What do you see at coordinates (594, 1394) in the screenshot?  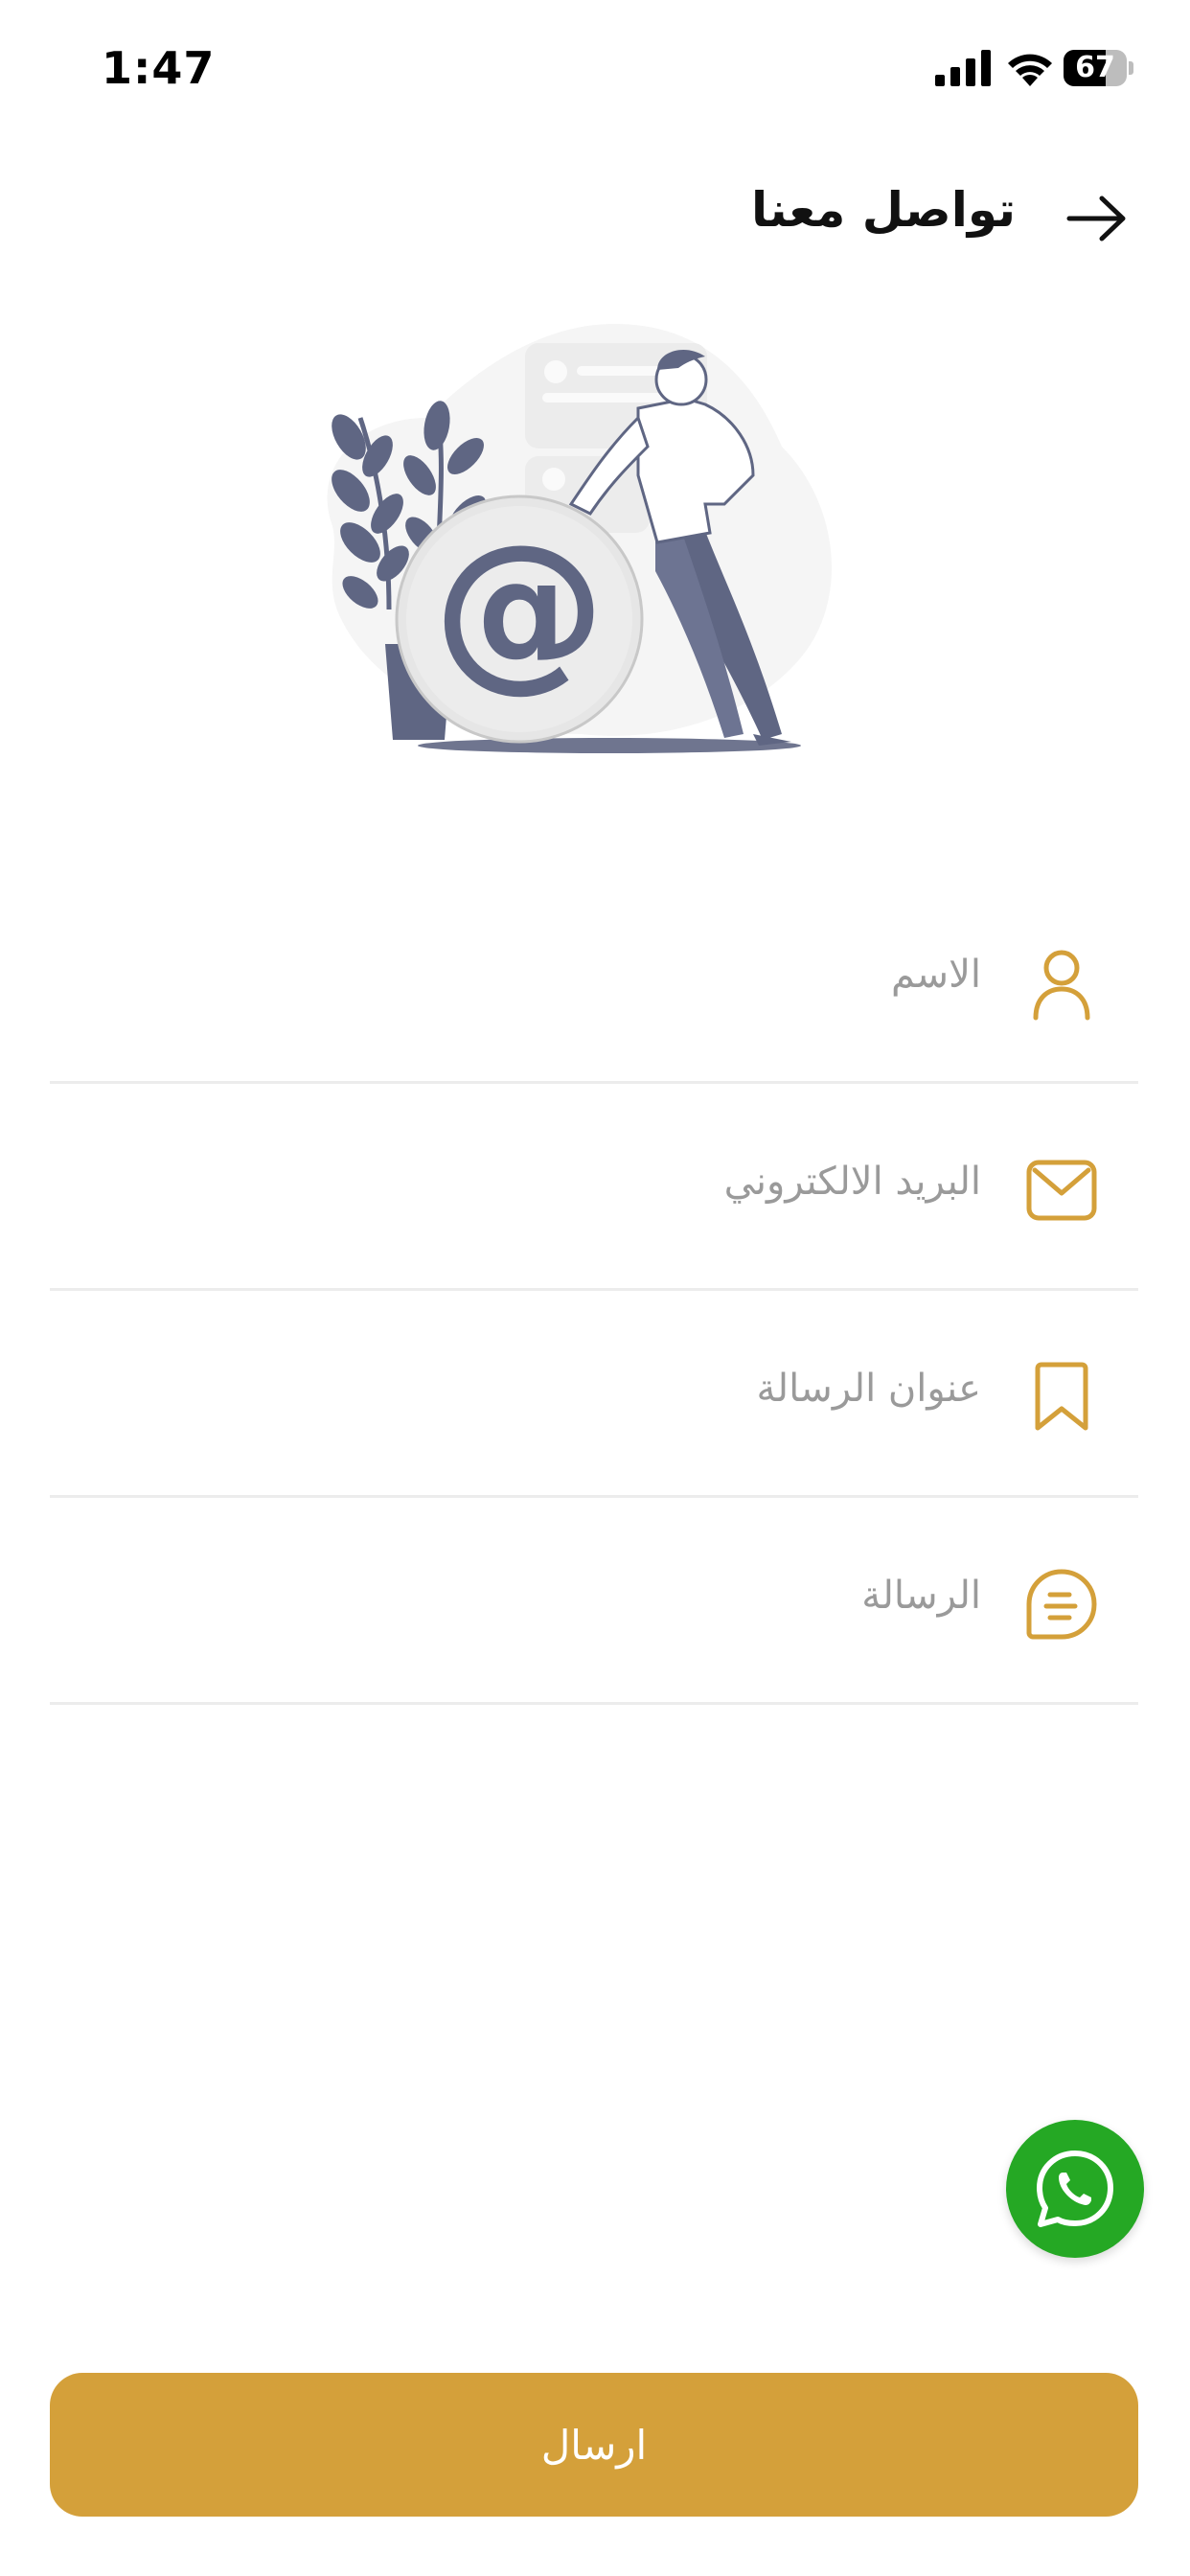 I see `subject-field: عنوان الرسالة` at bounding box center [594, 1394].